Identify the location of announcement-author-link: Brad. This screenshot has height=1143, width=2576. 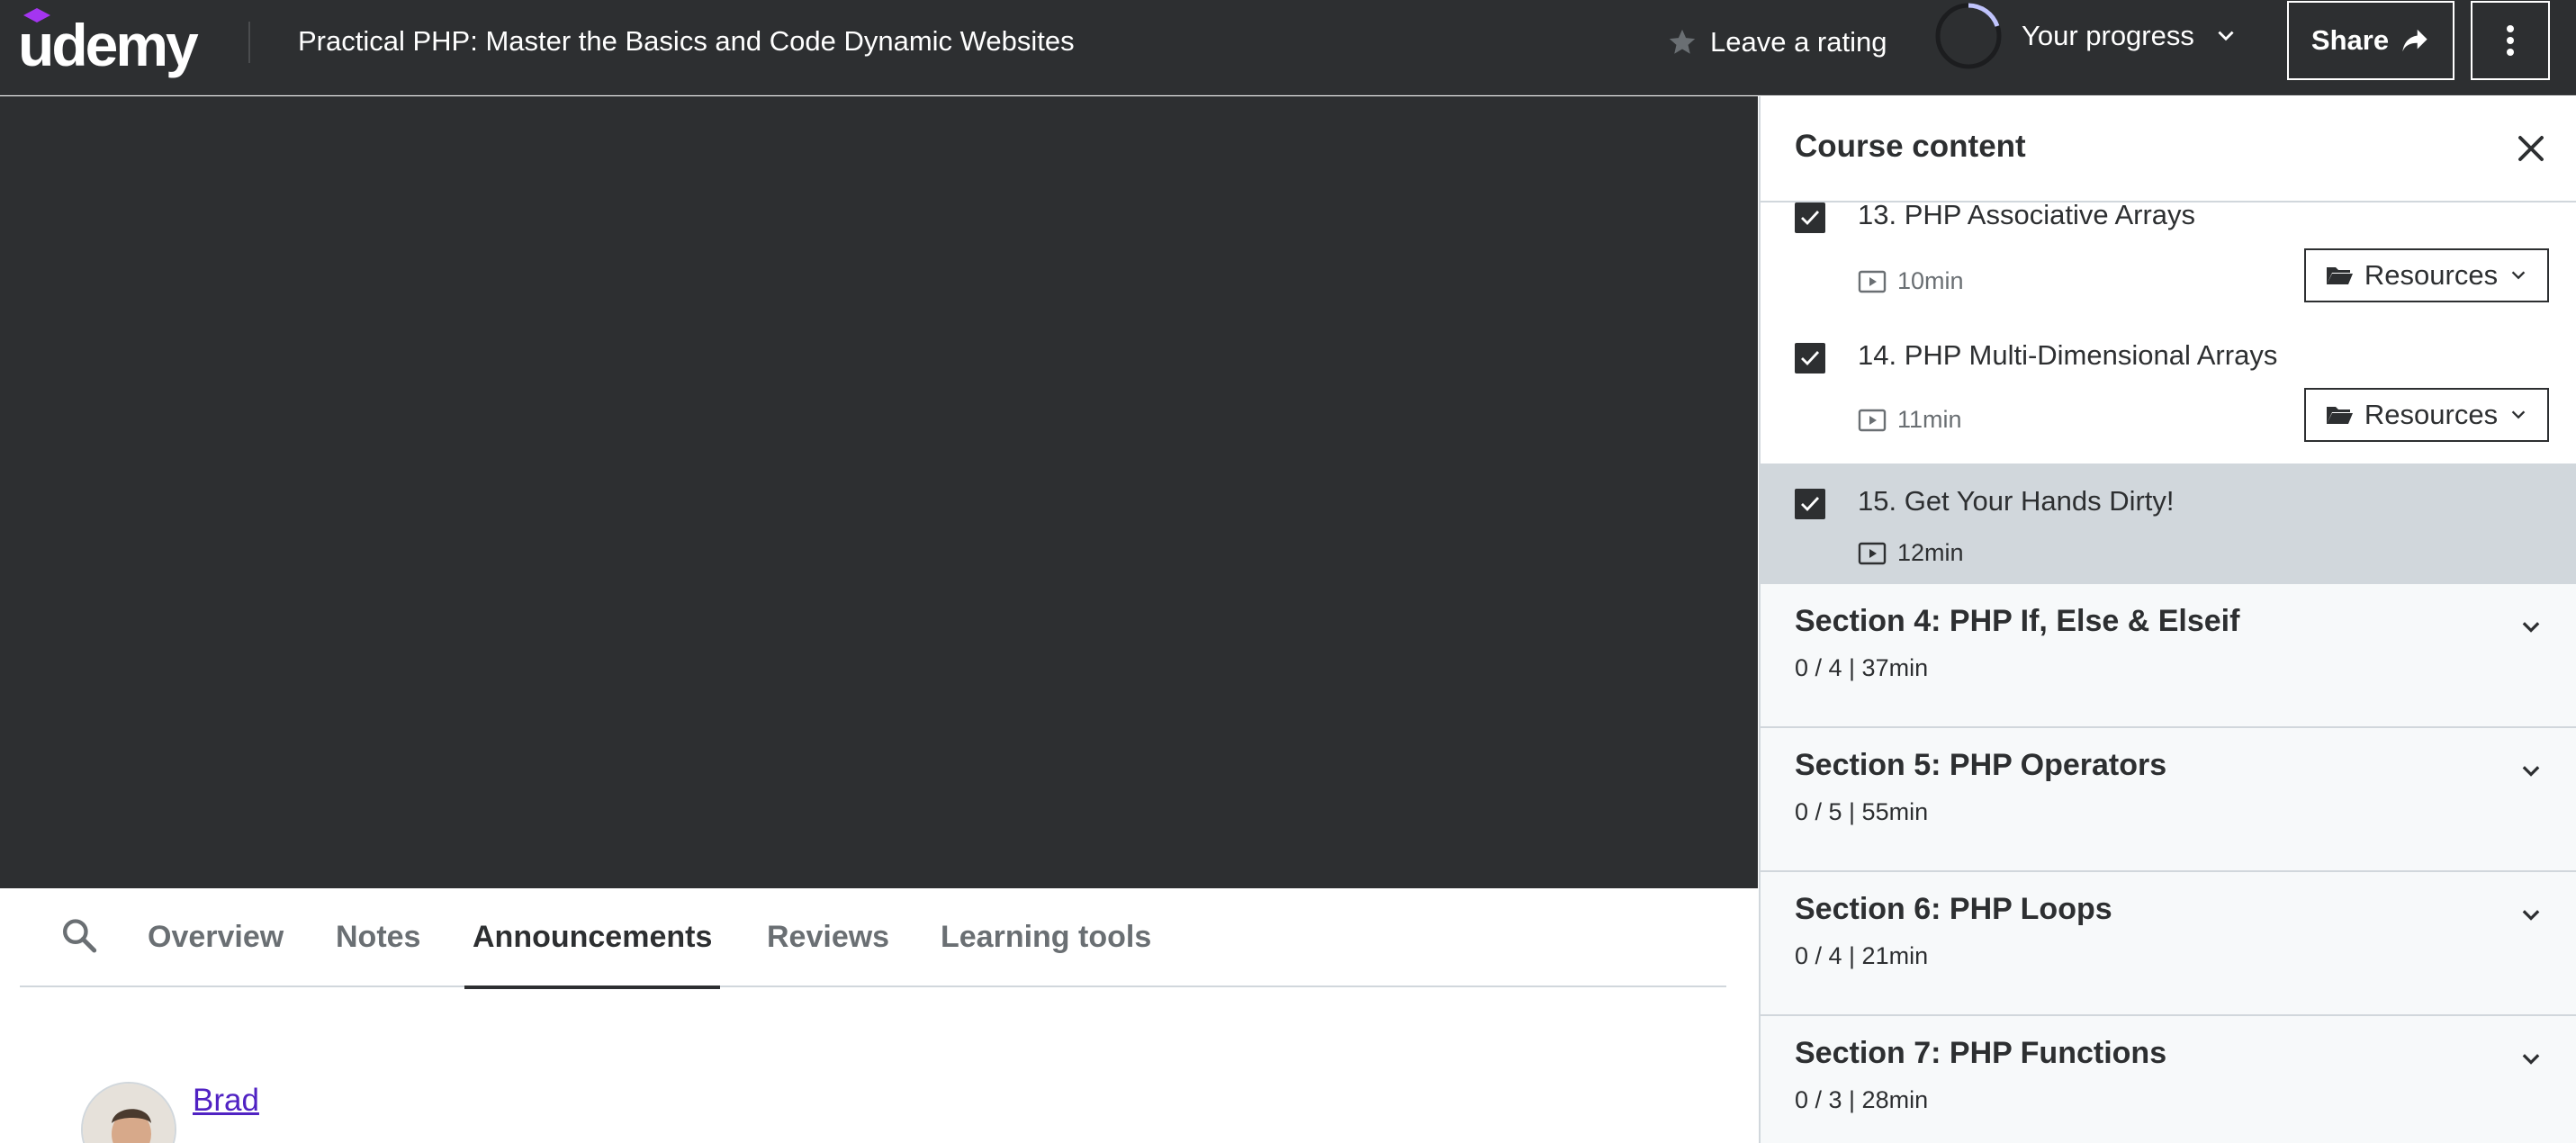
(226, 1101).